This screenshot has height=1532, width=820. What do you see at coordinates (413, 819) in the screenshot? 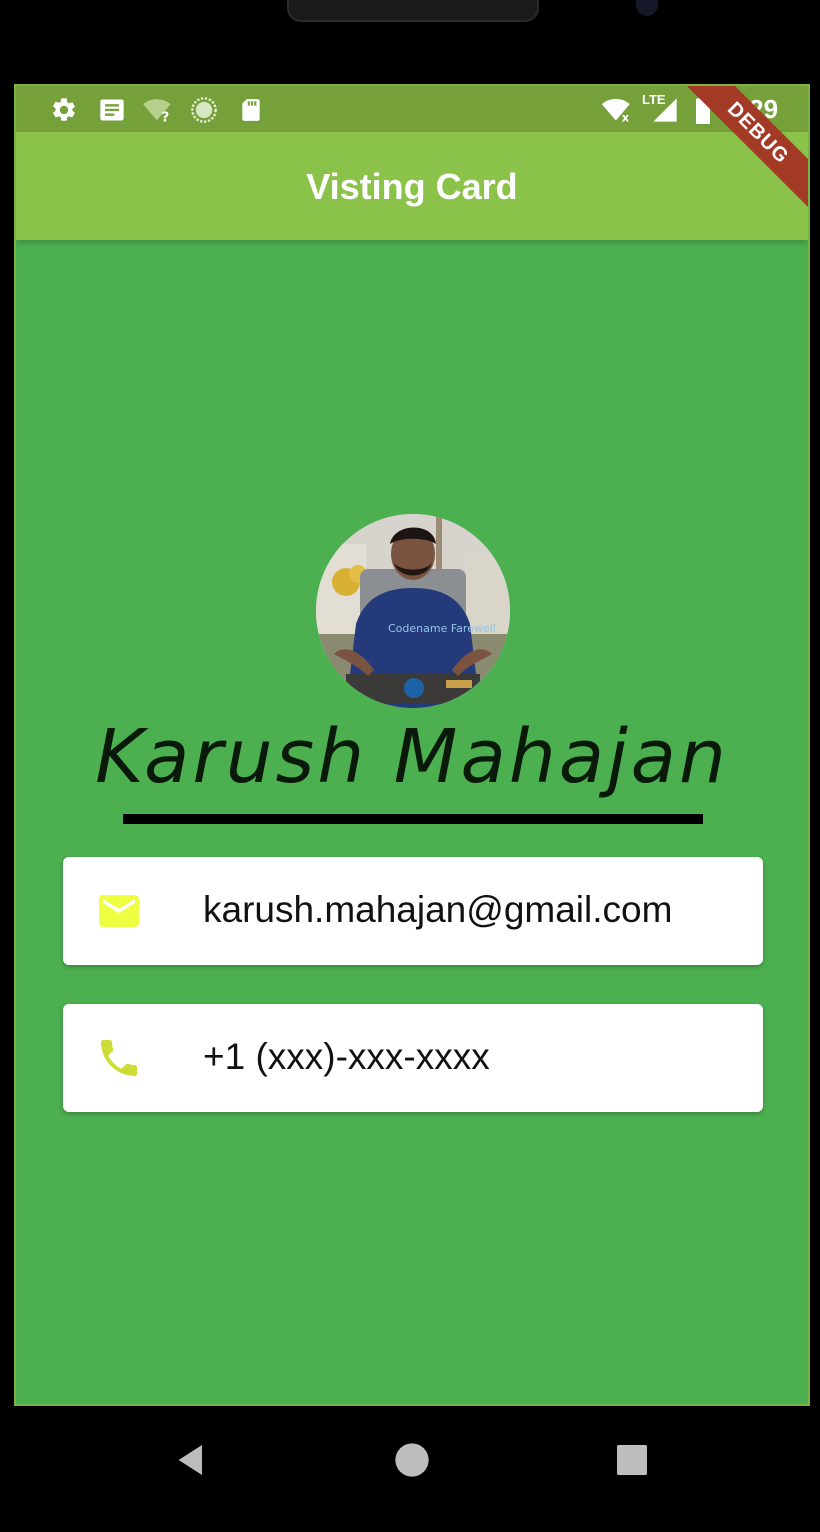
I see `name-divider` at bounding box center [413, 819].